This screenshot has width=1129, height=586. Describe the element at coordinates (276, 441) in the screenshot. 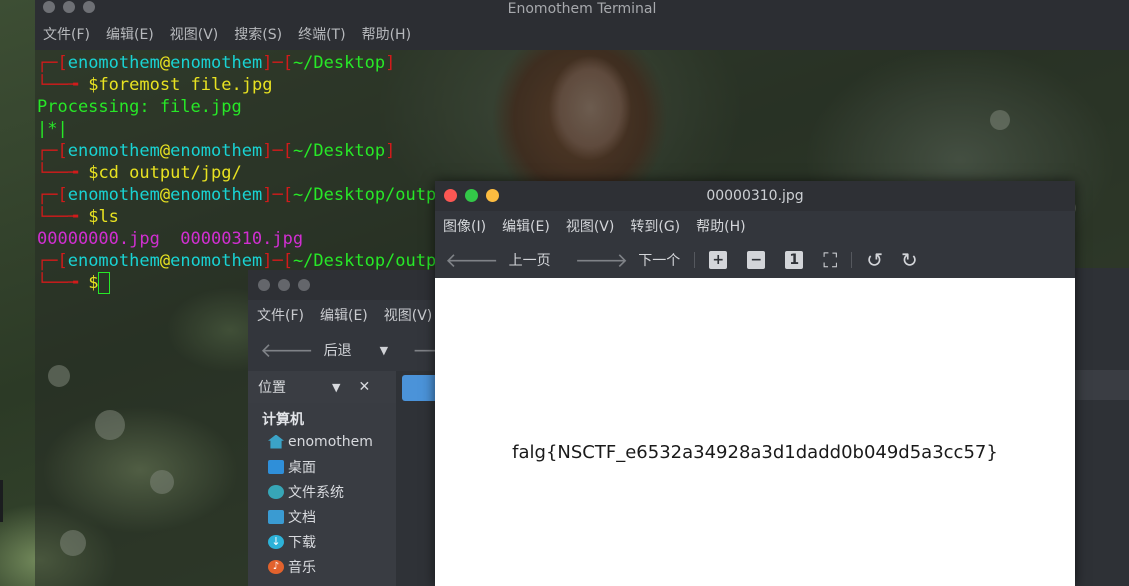

I see `home-icon` at that location.